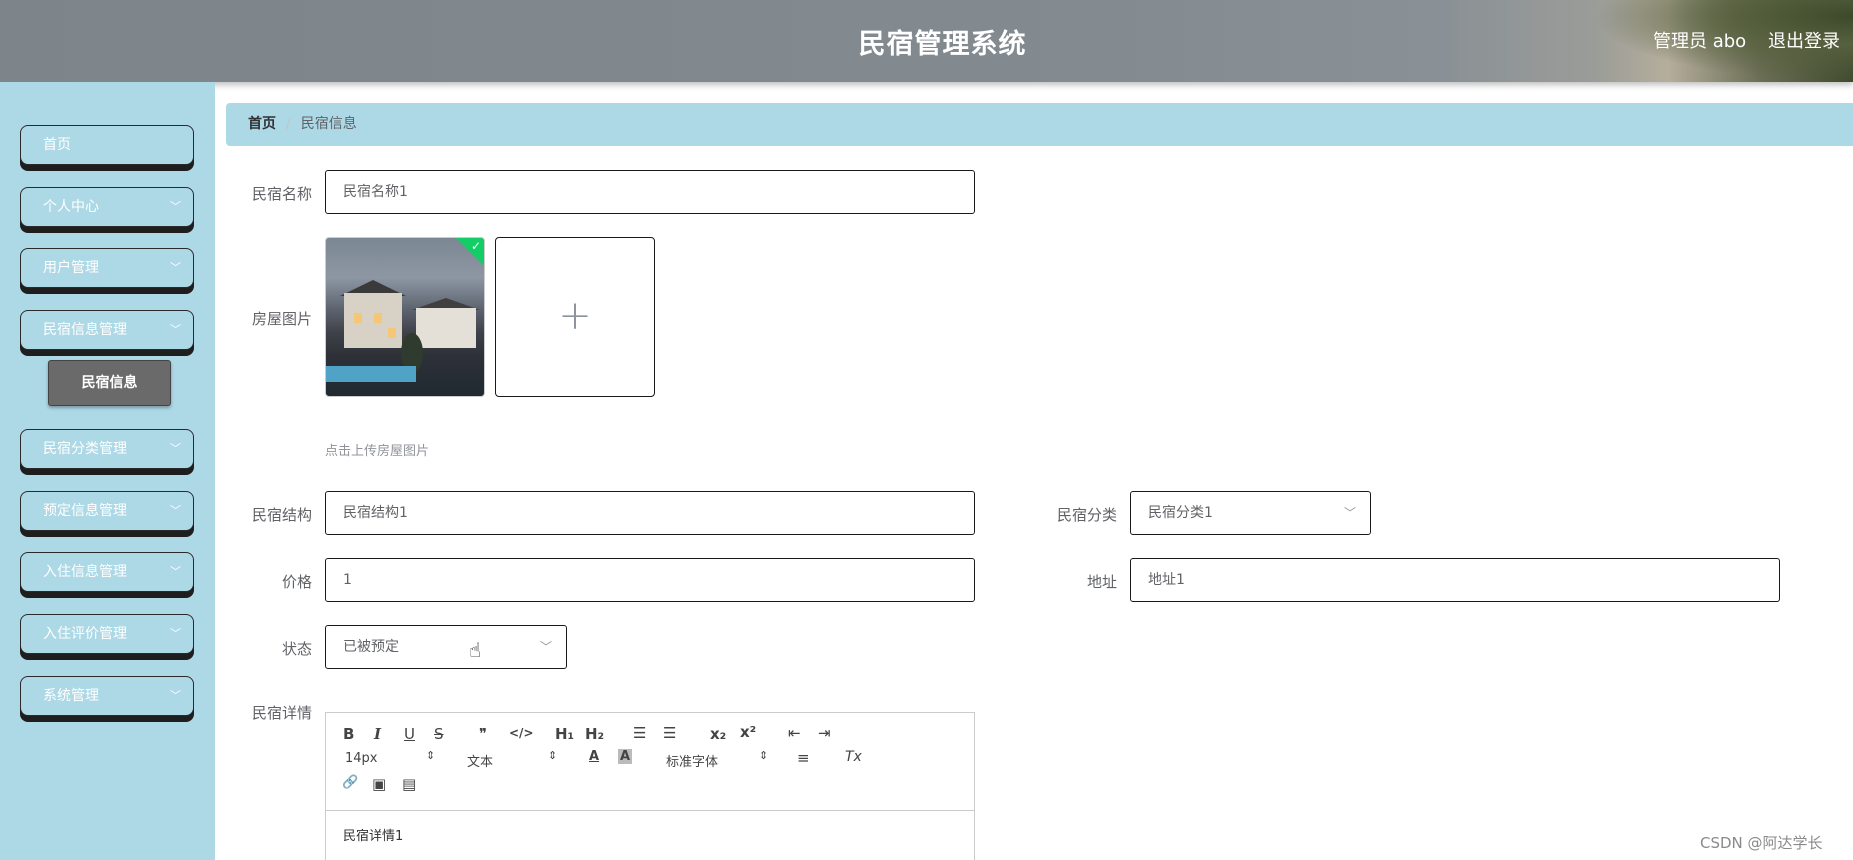 The image size is (1853, 860). I want to click on image-icon: ▣, so click(379, 784).